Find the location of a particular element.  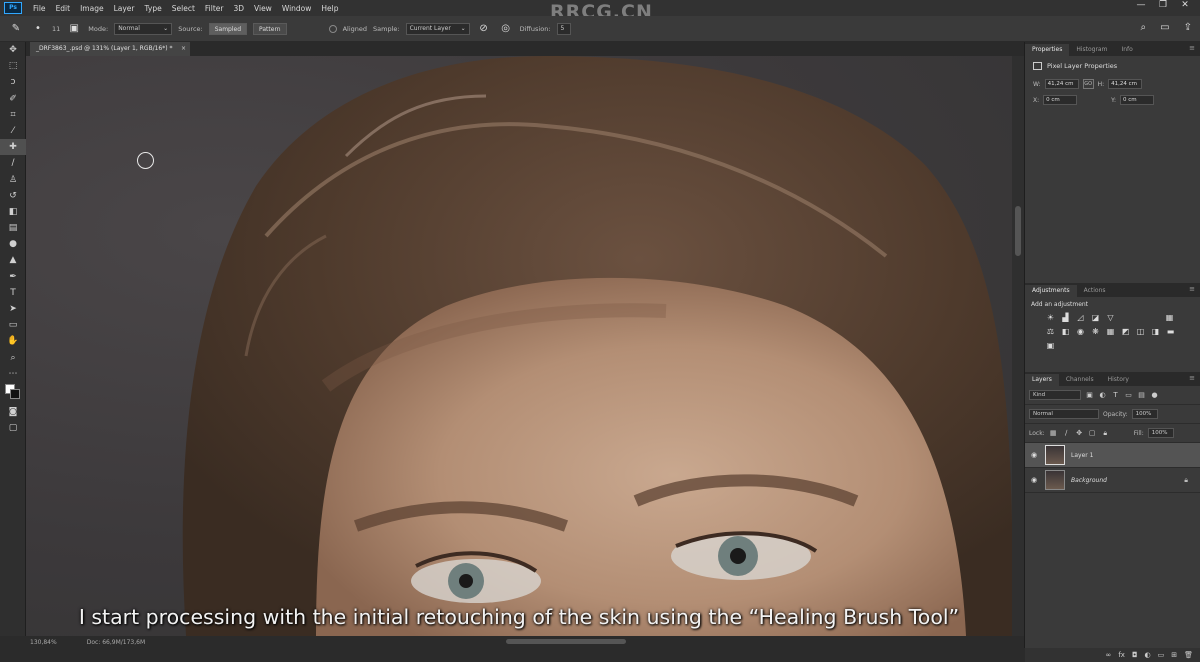

close-button: ✕ is located at coordinates (1185, 5).